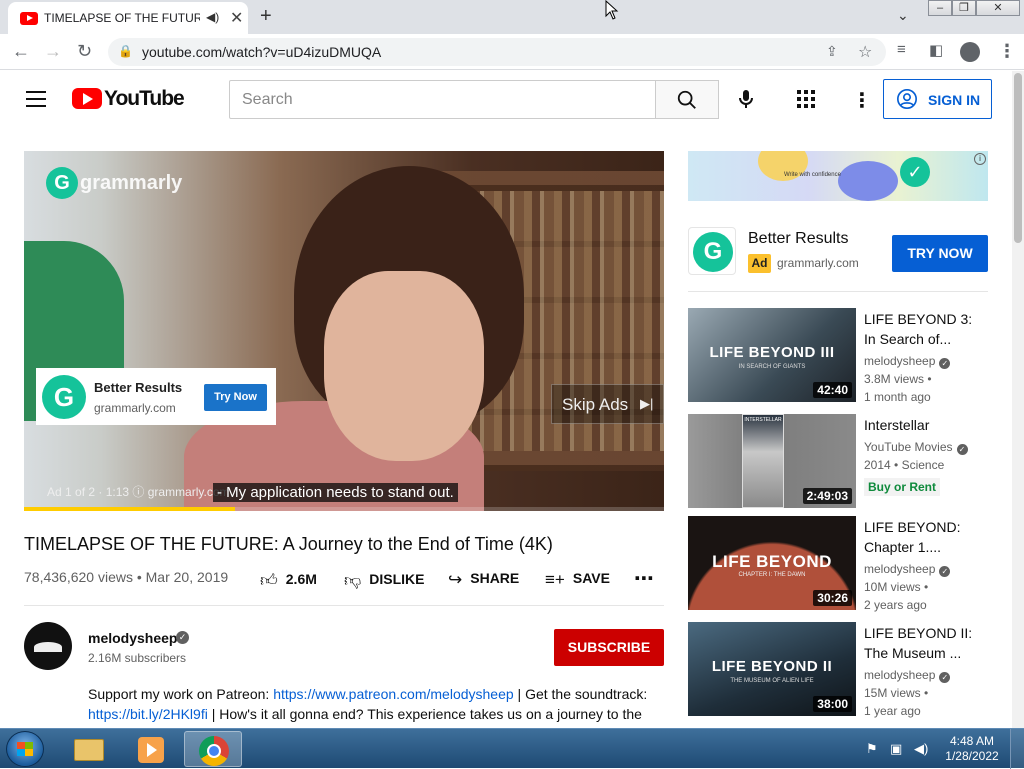  I want to click on forward-arrow-icon: →, so click(53, 51).